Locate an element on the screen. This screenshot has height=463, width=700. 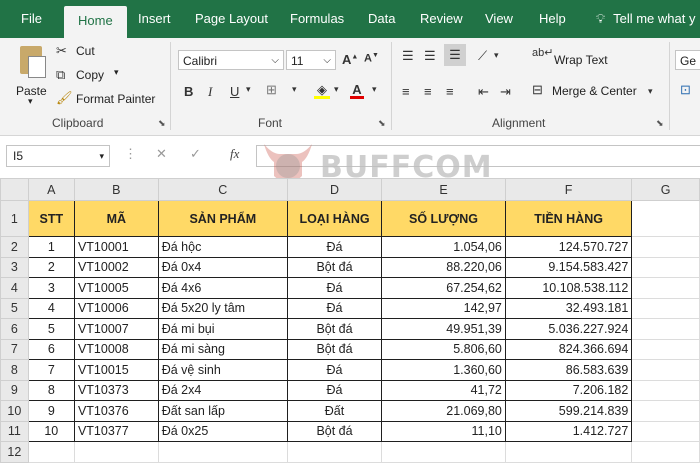
cell-stt: 4 is located at coordinates (51, 308).